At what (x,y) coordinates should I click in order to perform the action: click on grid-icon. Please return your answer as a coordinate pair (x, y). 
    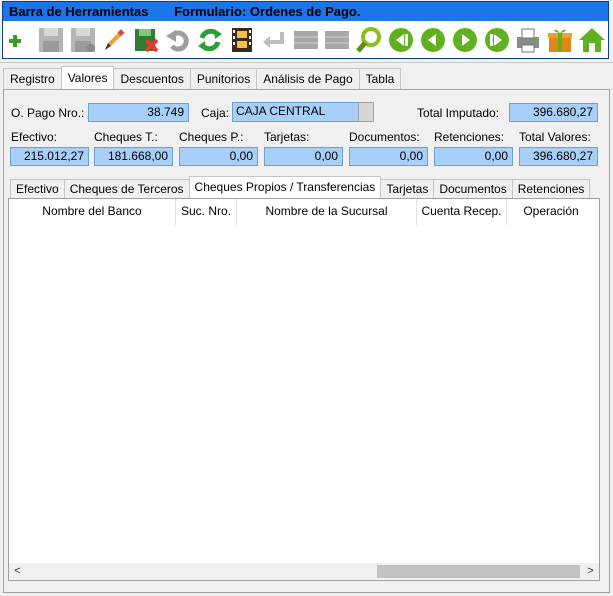
    Looking at the image, I should click on (305, 39).